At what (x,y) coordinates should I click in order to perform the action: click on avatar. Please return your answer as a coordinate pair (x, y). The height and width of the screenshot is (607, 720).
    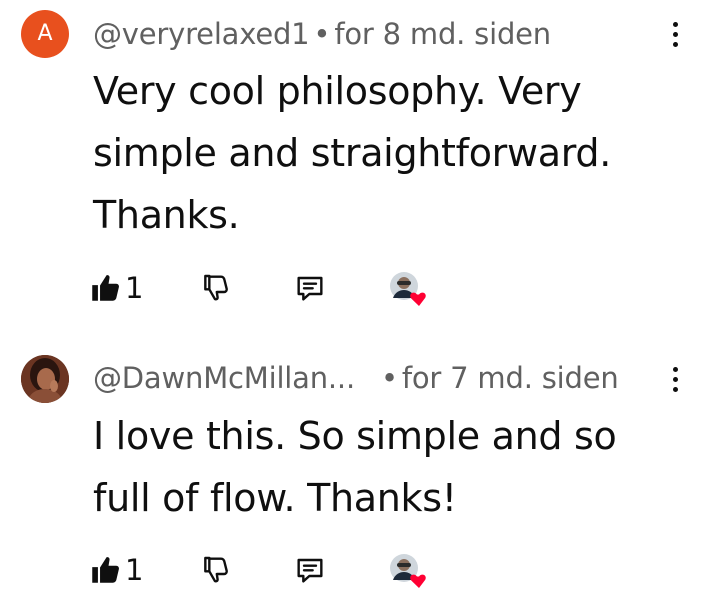
    Looking at the image, I should click on (45, 379).